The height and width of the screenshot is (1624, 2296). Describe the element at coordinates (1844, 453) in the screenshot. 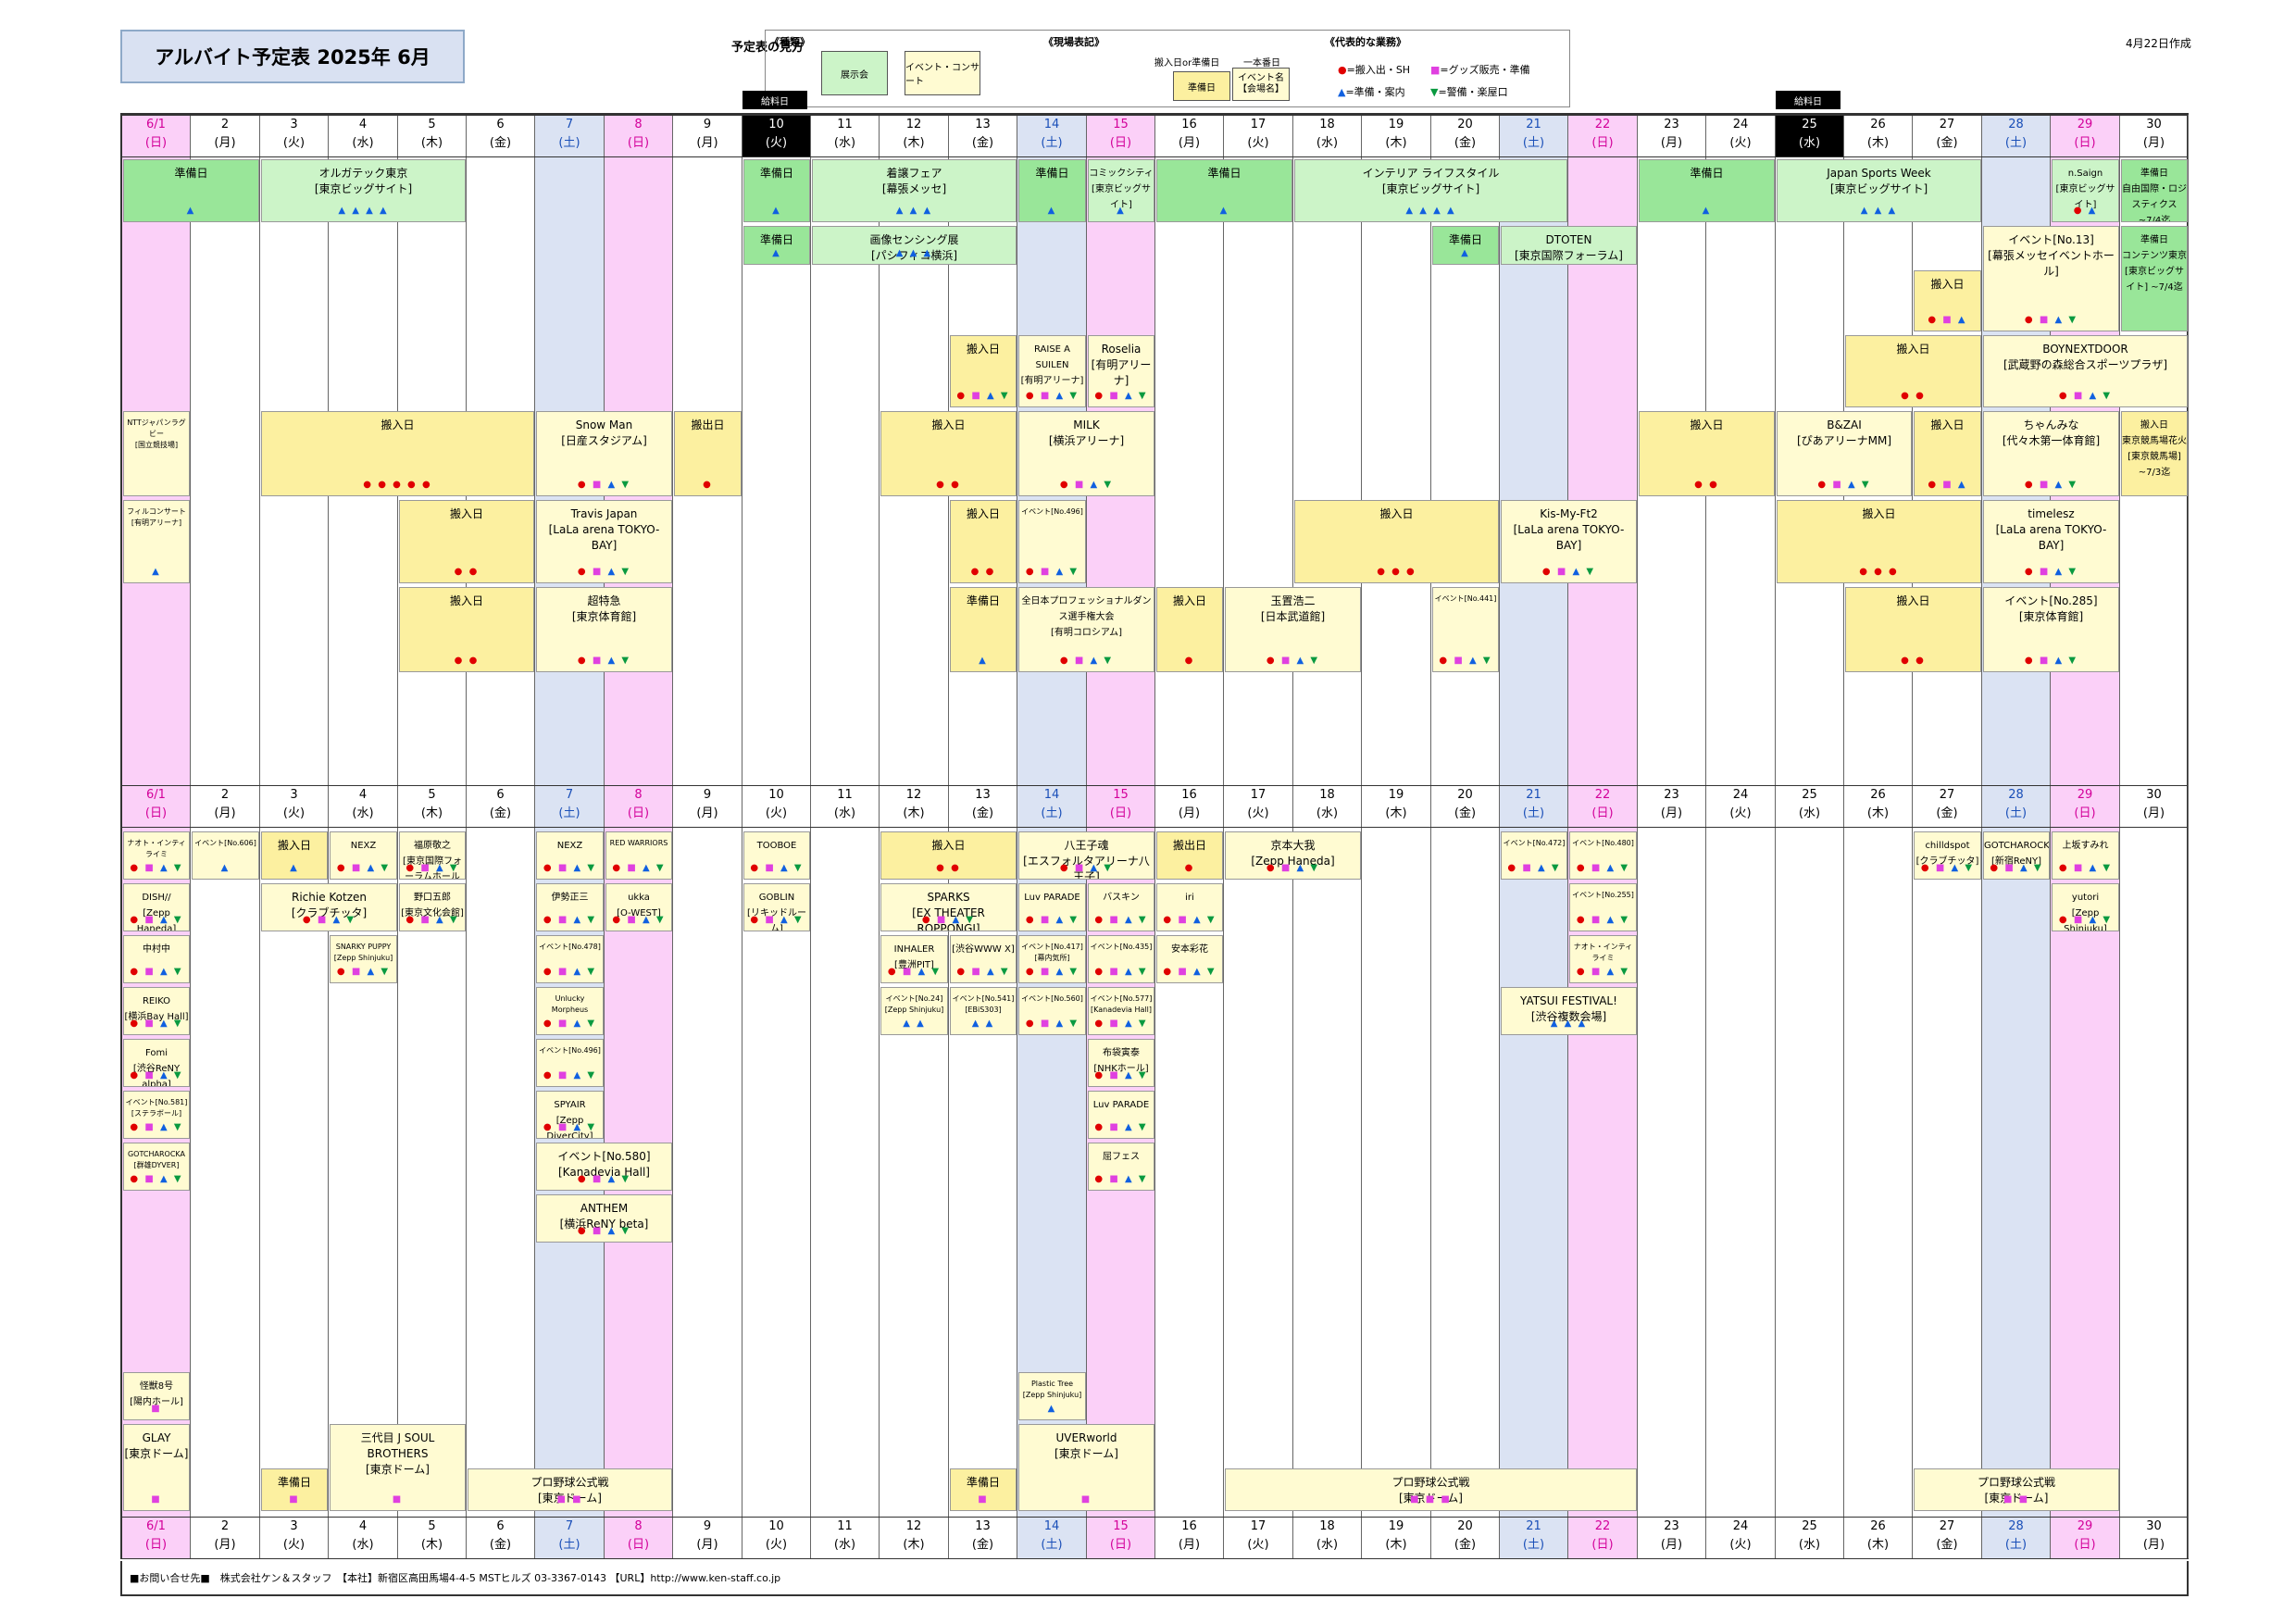

I see `schedule-event: B&ZAI [ぴあアリーナMM] ● ■ ▲ ▼` at that location.